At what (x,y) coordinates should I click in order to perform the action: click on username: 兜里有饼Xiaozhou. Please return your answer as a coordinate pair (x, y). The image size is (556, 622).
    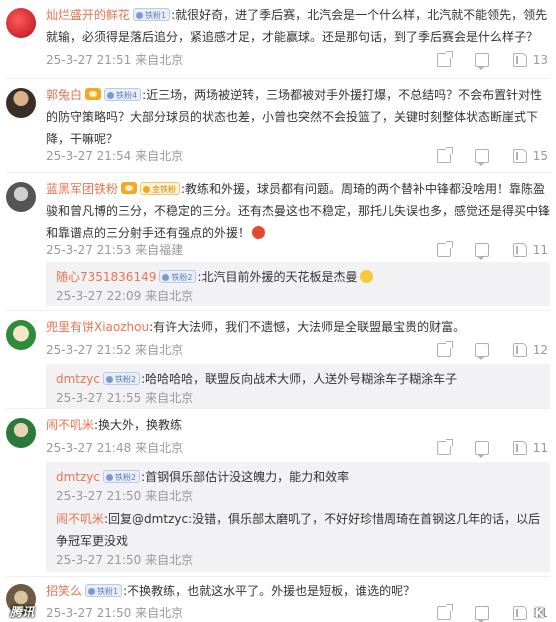
    Looking at the image, I should click on (97, 327).